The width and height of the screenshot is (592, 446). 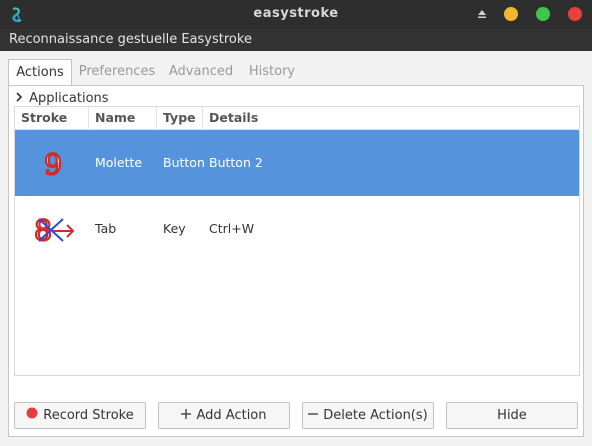 I want to click on add-action-label: Add Action, so click(x=231, y=415).